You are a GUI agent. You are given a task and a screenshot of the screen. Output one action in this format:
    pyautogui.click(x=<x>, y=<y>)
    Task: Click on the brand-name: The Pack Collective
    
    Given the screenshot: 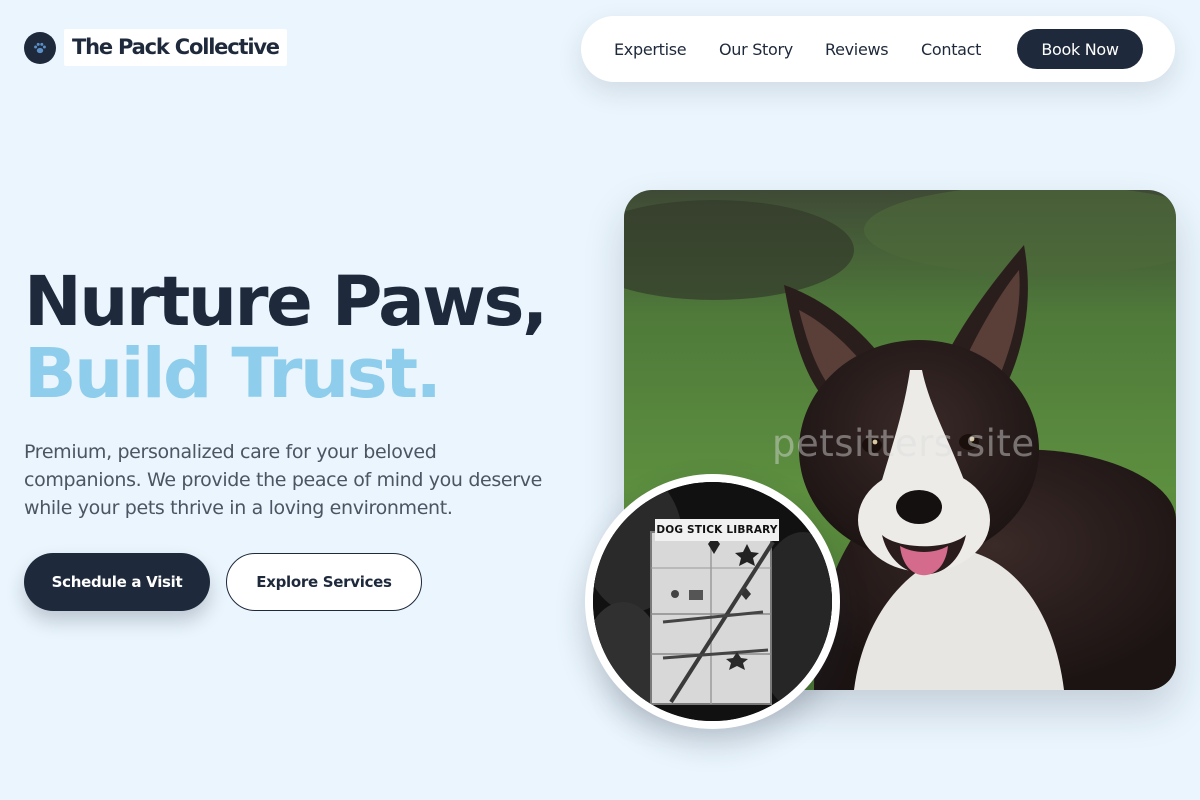 What is the action you would take?
    pyautogui.click(x=175, y=47)
    